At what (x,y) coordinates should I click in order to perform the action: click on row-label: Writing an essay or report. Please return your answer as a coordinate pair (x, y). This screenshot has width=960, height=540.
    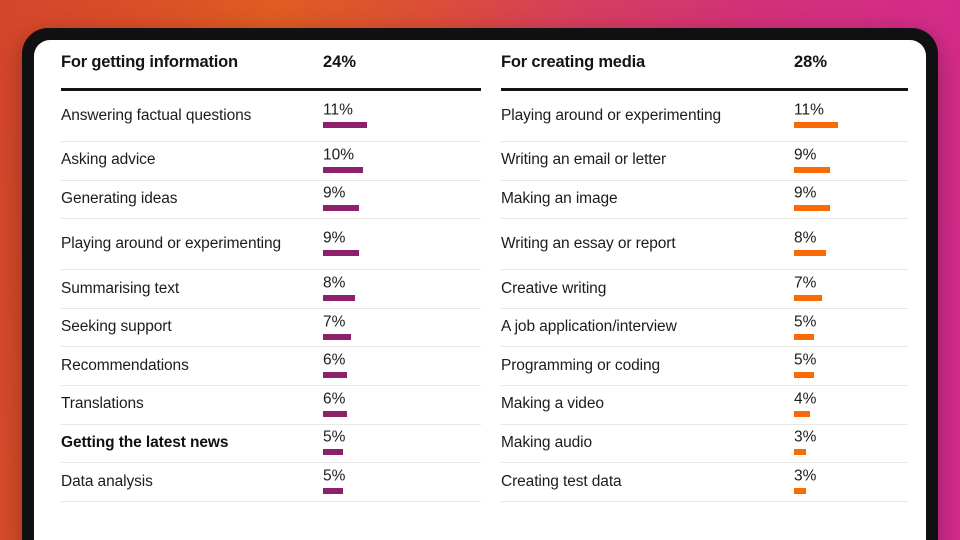
    Looking at the image, I should click on (588, 243).